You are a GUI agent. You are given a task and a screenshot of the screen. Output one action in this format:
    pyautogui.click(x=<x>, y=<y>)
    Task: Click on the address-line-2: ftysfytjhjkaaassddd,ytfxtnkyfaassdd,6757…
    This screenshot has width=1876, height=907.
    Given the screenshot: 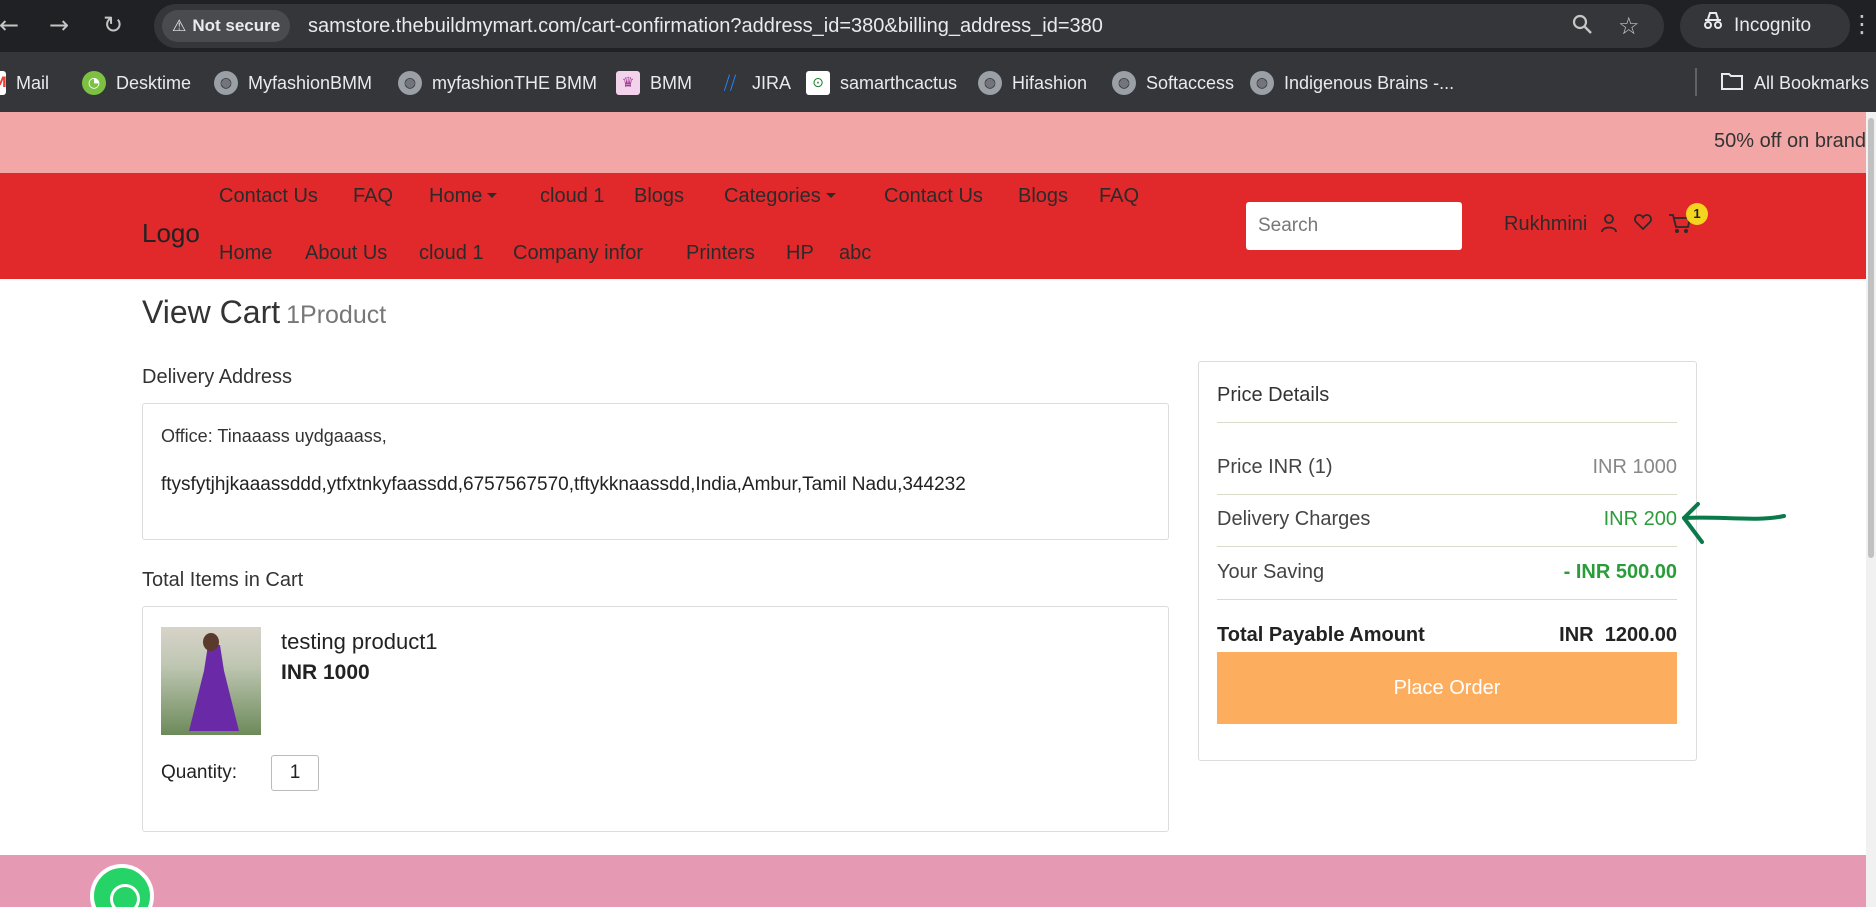 What is the action you would take?
    pyautogui.click(x=563, y=484)
    